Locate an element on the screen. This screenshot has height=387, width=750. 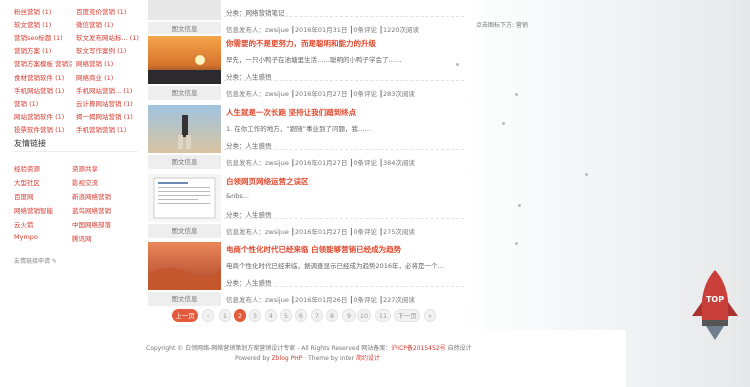
friend-link: 新浪网络营销 is located at coordinates (91, 196).